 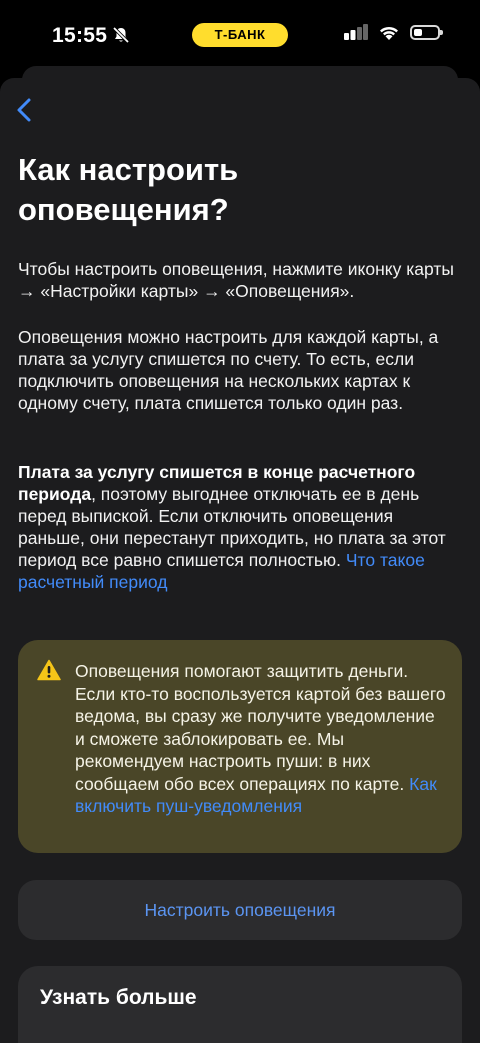 I want to click on bank-badge: Т-БАНК, so click(x=240, y=35).